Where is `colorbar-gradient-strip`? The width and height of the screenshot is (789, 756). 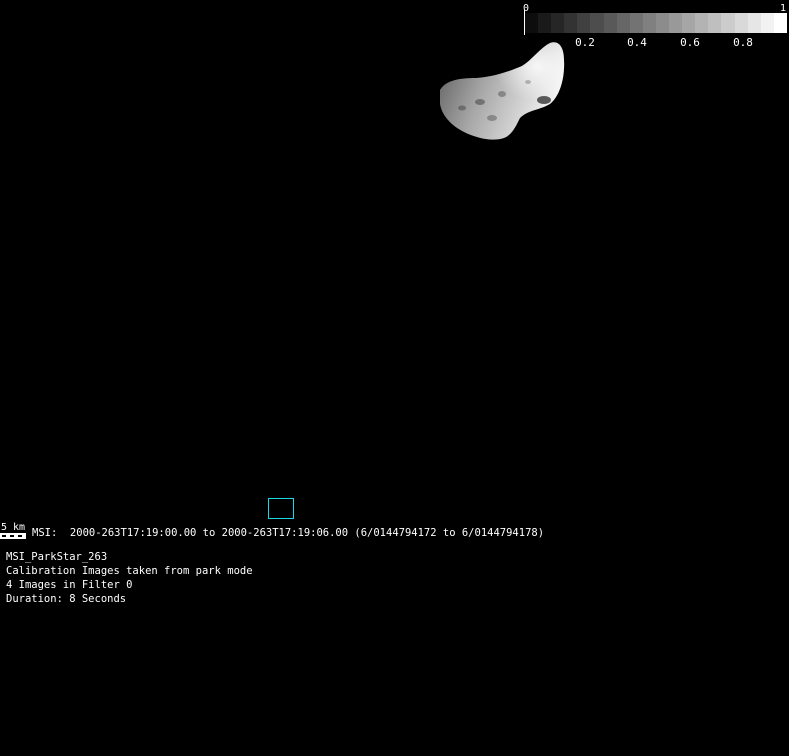
colorbar-gradient-strip is located at coordinates (656, 23).